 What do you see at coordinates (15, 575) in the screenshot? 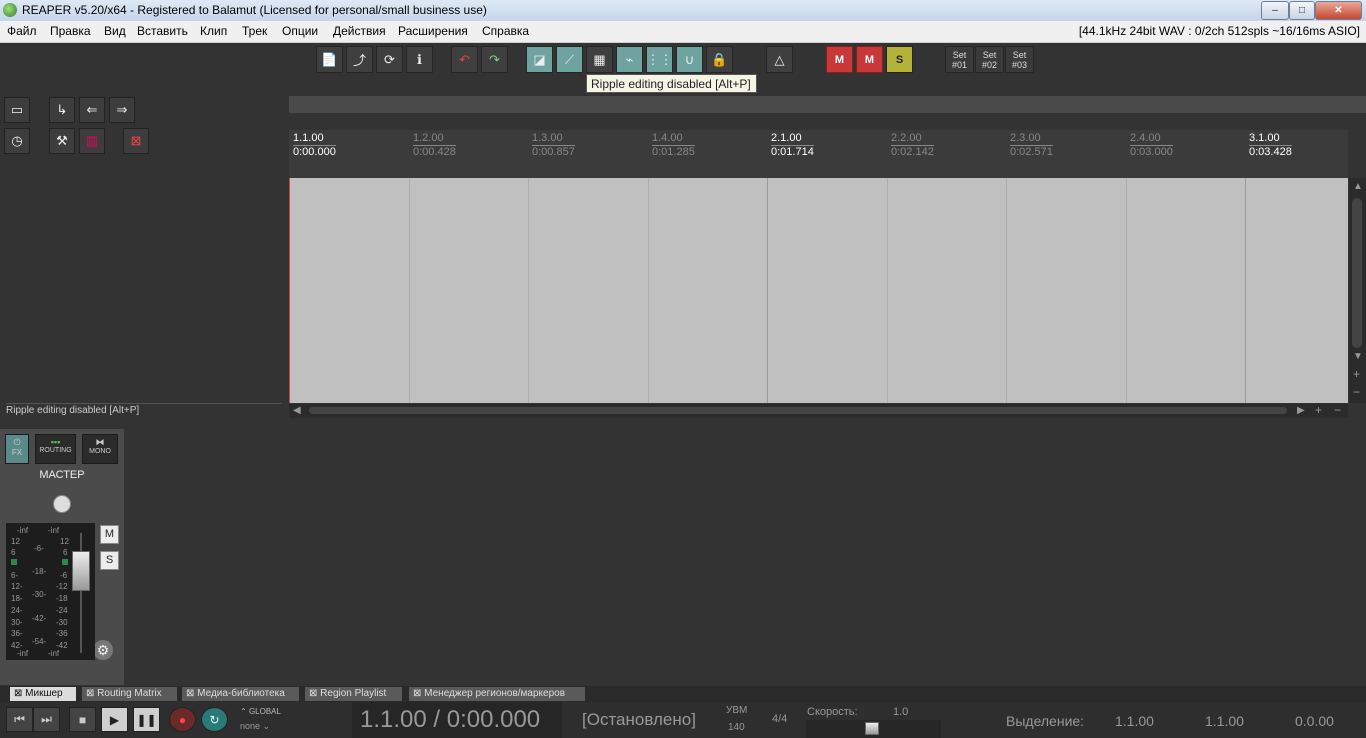
I see `meter-label: 6-` at bounding box center [15, 575].